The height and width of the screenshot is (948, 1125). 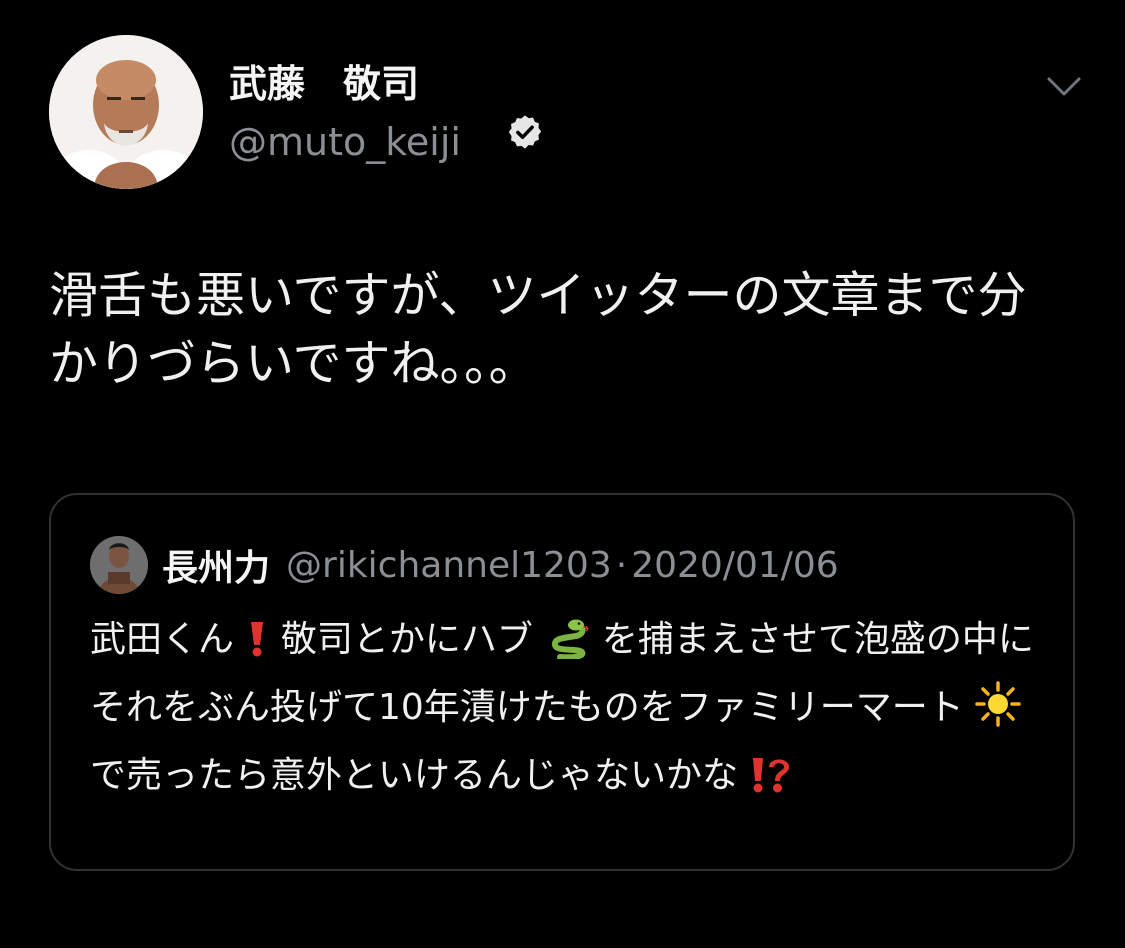 What do you see at coordinates (257, 648) in the screenshot?
I see `red-exclamation-icon` at bounding box center [257, 648].